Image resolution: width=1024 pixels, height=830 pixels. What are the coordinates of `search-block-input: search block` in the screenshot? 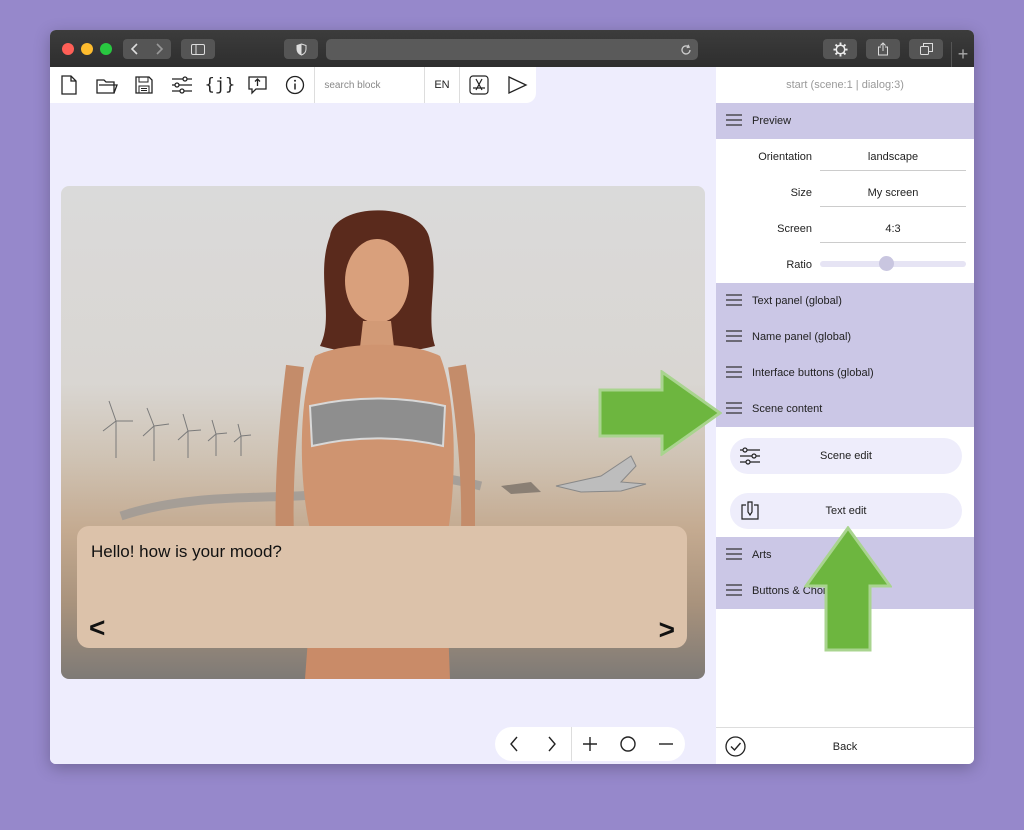 It's located at (369, 85).